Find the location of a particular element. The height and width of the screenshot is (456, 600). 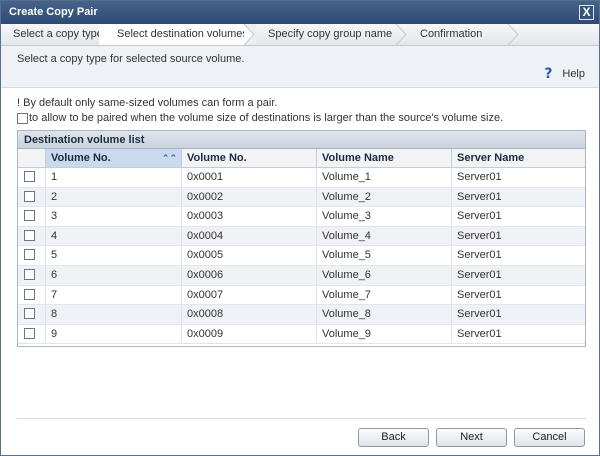

cell-volume-no: 3 is located at coordinates (114, 216).